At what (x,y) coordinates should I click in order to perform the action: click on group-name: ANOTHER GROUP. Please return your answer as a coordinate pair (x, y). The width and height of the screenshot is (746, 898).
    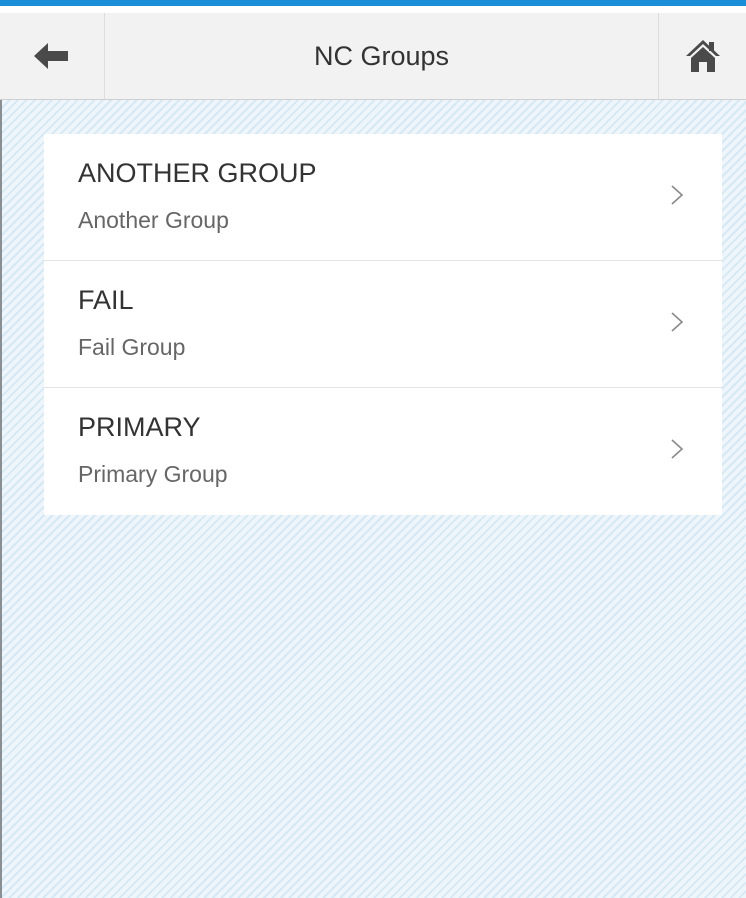
    Looking at the image, I should click on (197, 173).